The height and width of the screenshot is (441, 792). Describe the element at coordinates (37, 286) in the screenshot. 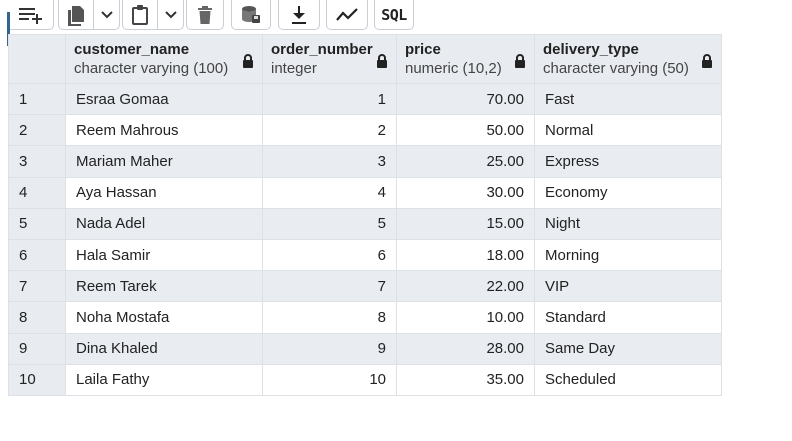

I see `row-number: 7` at that location.